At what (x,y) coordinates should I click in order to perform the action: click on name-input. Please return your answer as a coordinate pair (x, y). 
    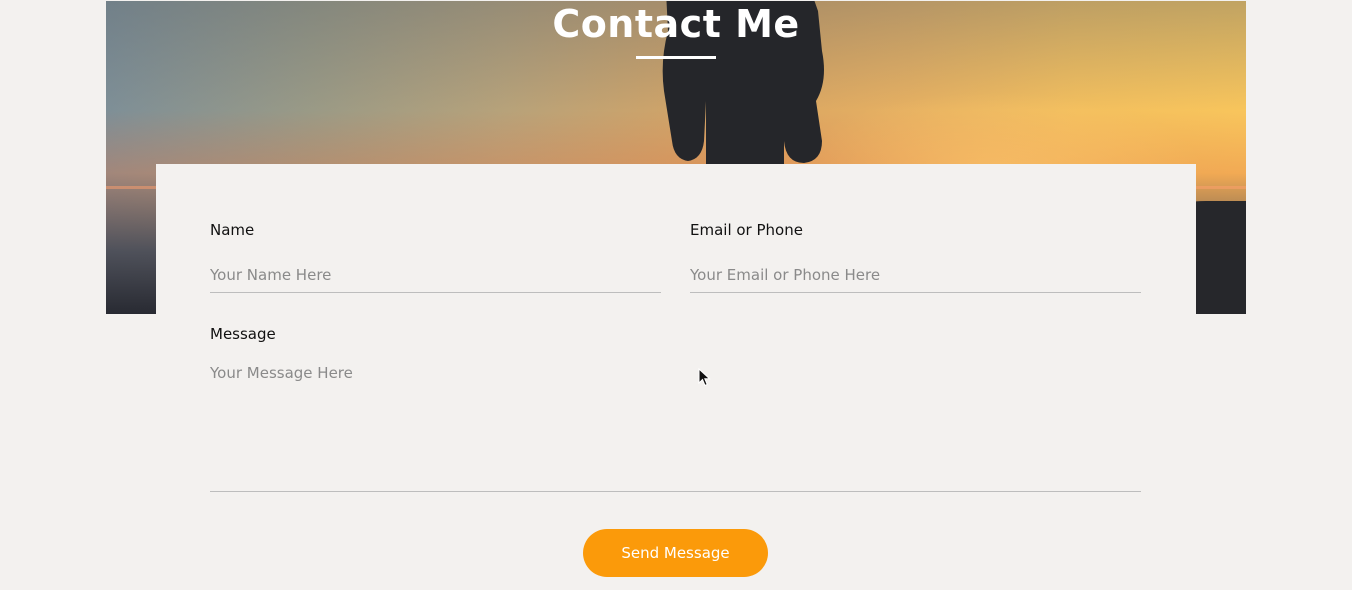
    Looking at the image, I should click on (435, 275).